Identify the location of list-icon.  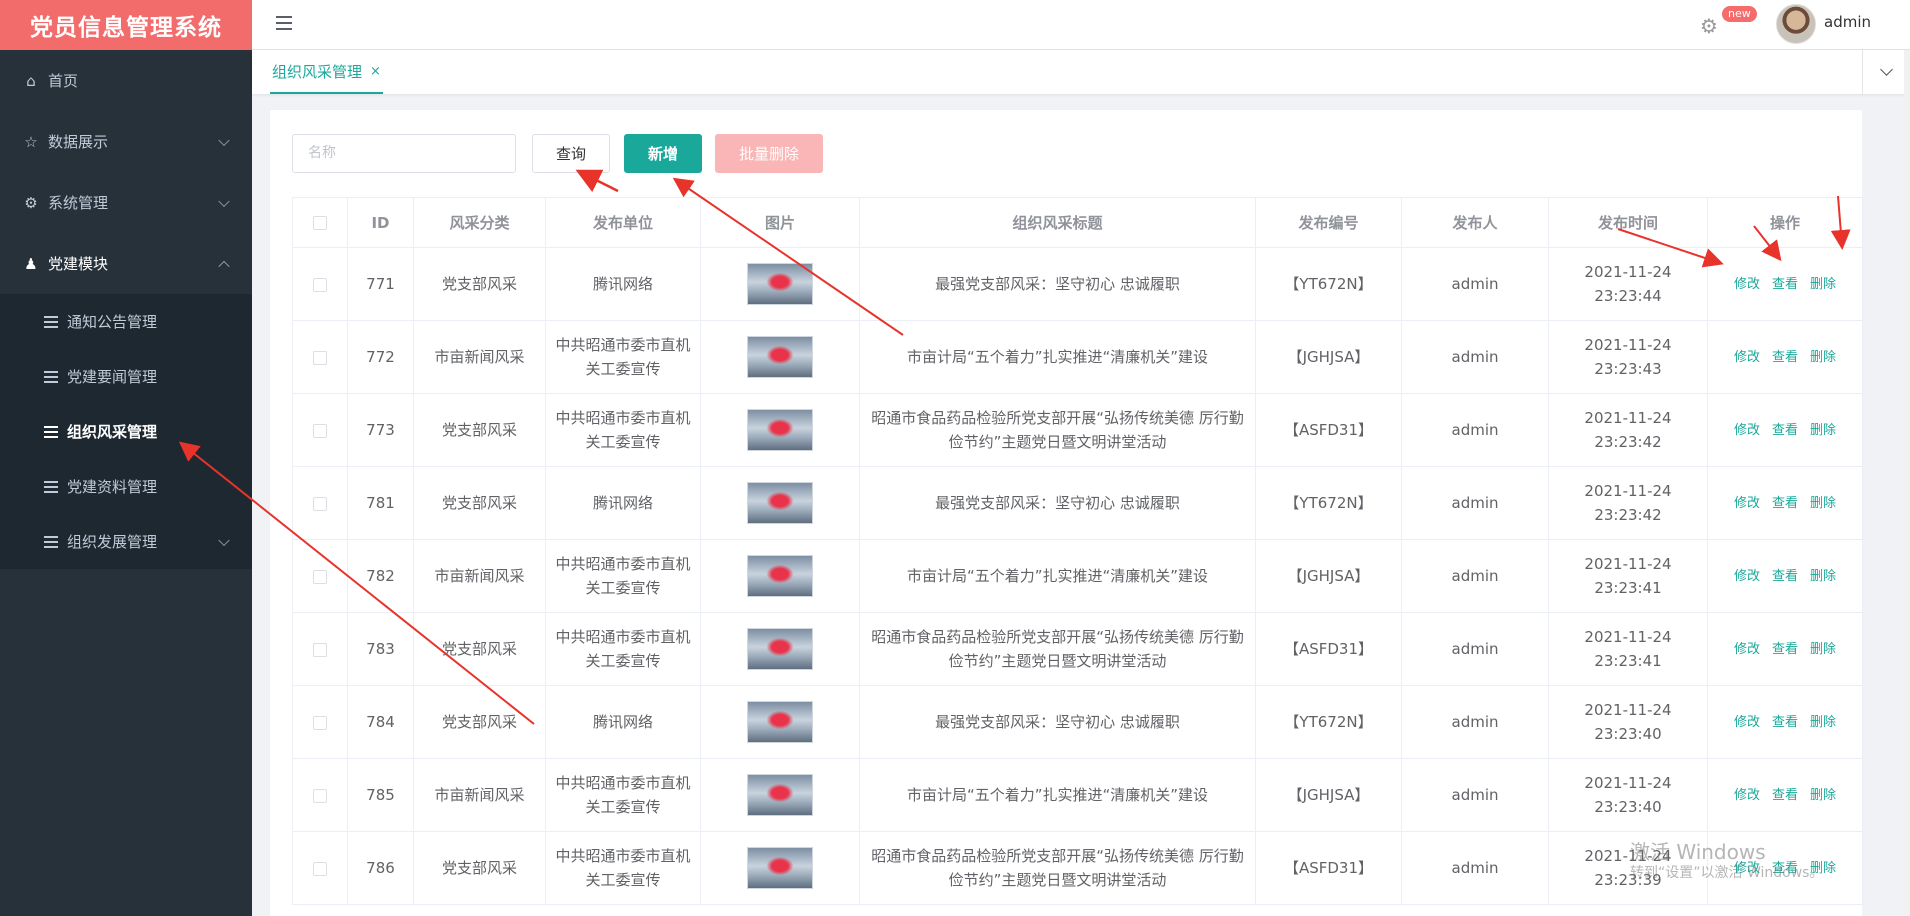
(51, 486).